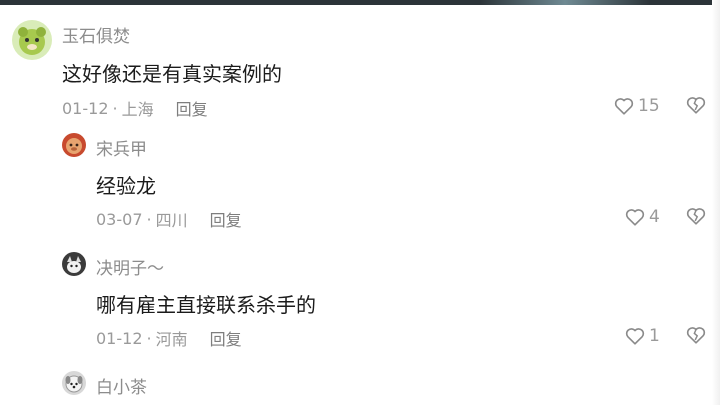  What do you see at coordinates (121, 147) in the screenshot?
I see `comment-author: 宋兵甲` at bounding box center [121, 147].